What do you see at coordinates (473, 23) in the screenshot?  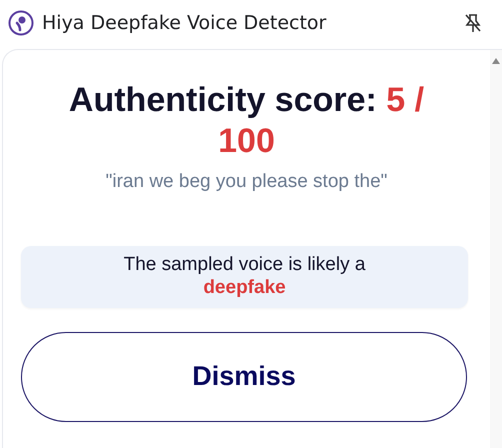 I see `unpin-icon` at bounding box center [473, 23].